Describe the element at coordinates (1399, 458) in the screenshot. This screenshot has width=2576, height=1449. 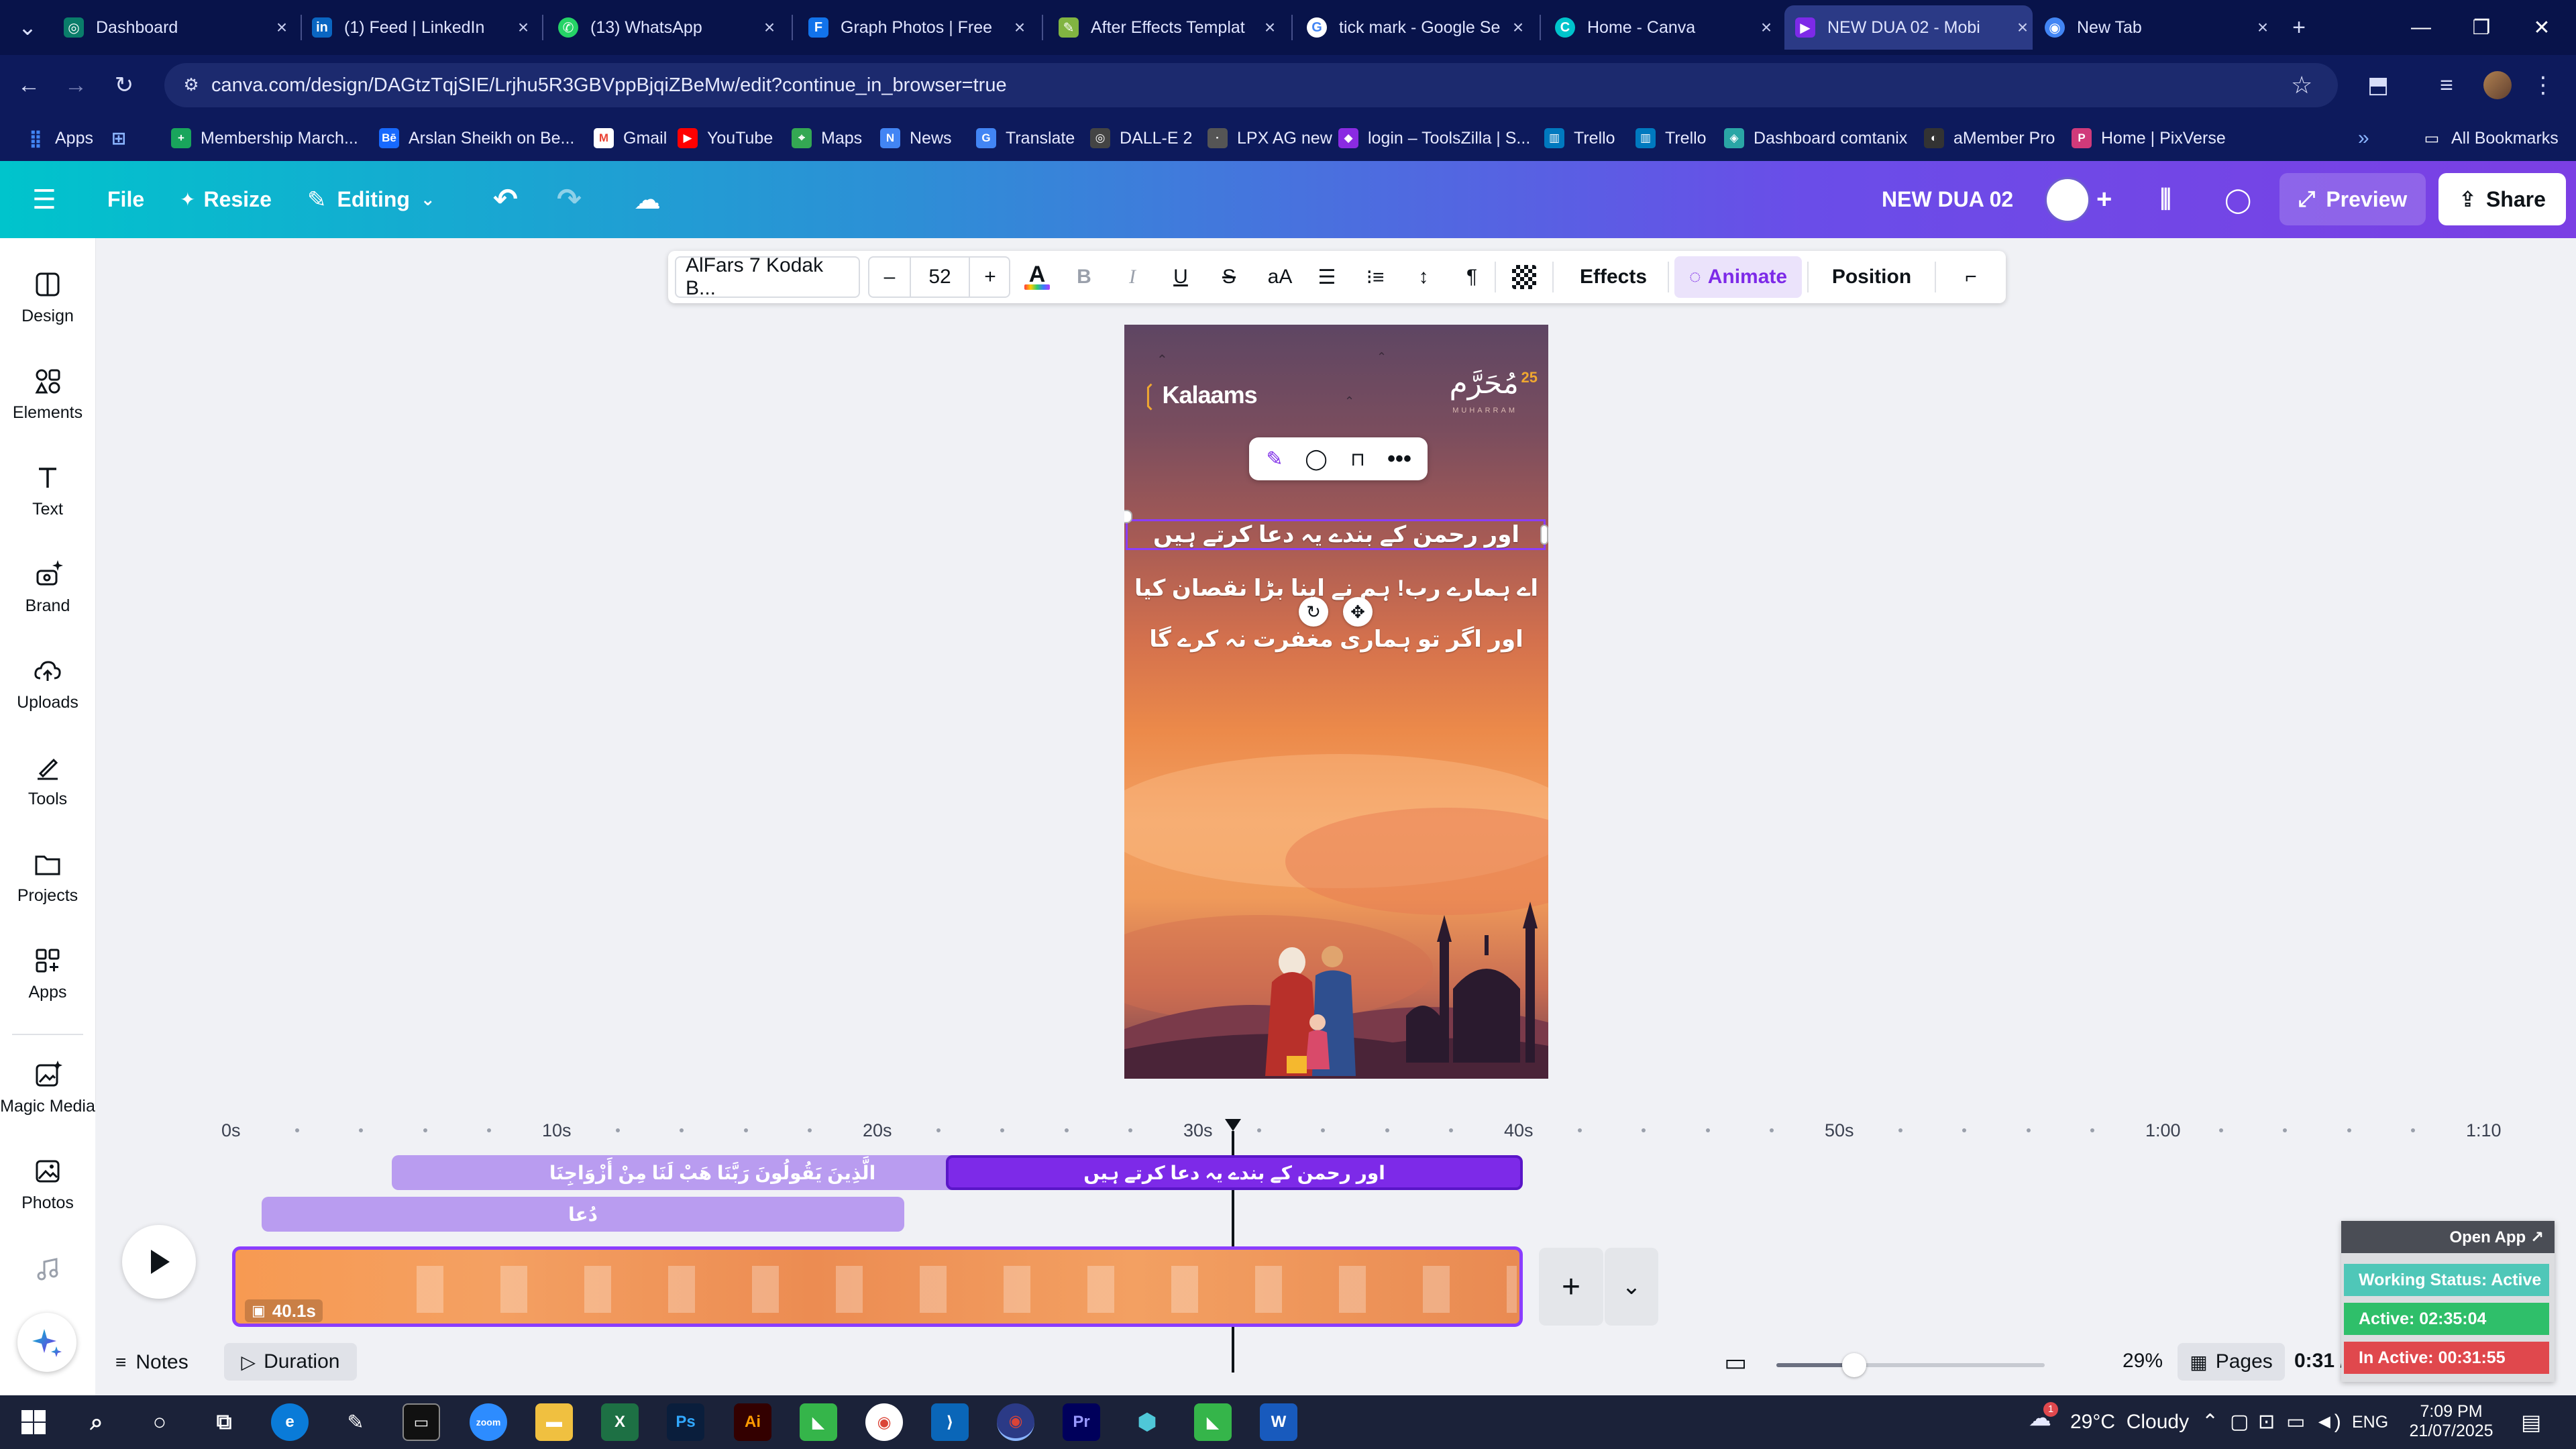
I see `more-options-icon: •••` at that location.